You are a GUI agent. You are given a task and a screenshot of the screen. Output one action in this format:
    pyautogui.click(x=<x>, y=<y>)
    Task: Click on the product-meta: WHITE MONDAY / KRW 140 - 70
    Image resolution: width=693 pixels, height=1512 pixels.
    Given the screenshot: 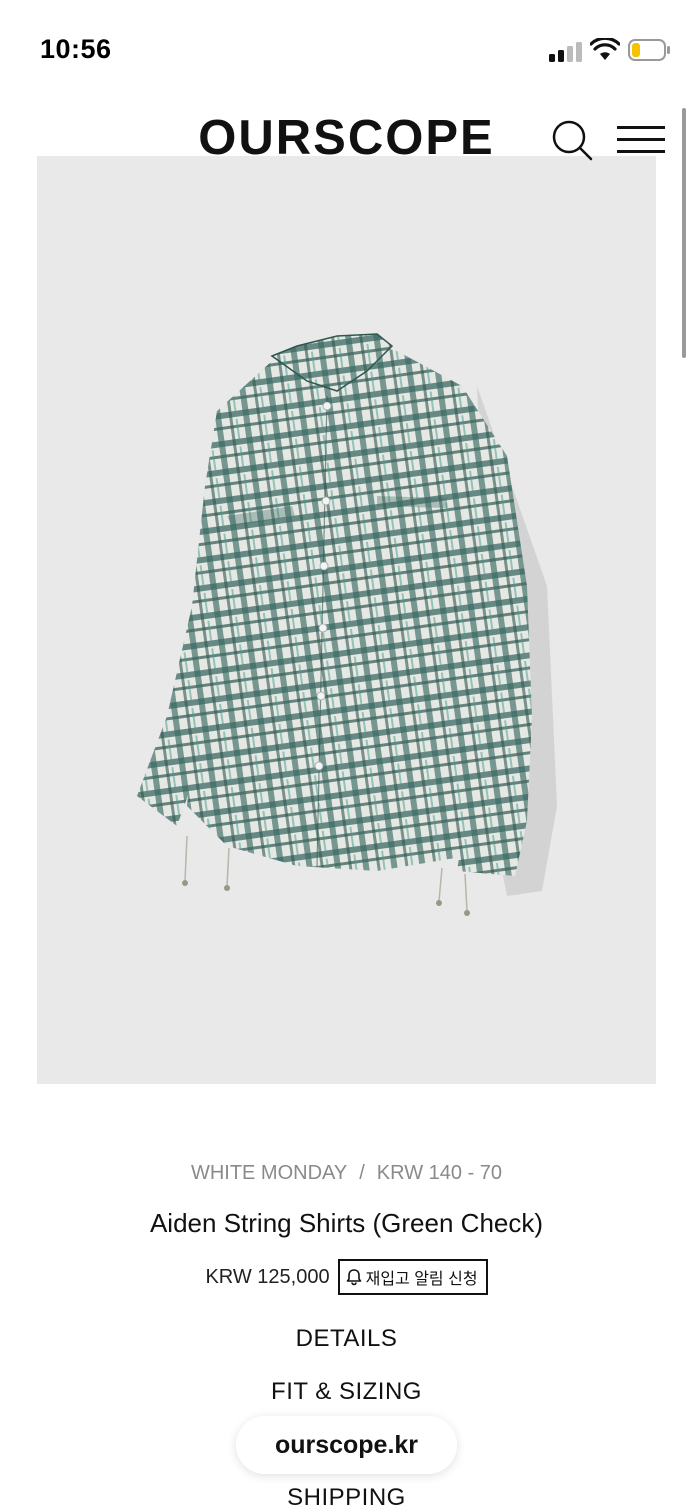 What is the action you would take?
    pyautogui.click(x=346, y=1173)
    